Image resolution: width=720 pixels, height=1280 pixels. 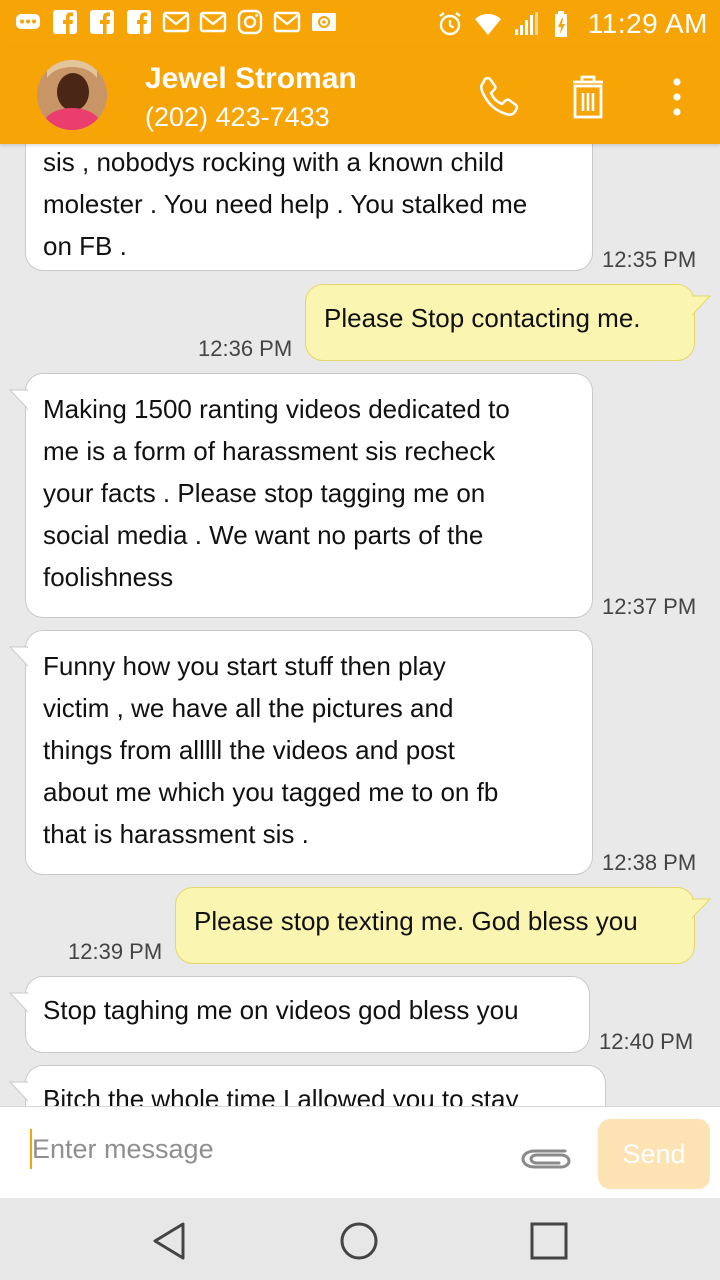 I want to click on compose-bar: Send, so click(x=360, y=1152).